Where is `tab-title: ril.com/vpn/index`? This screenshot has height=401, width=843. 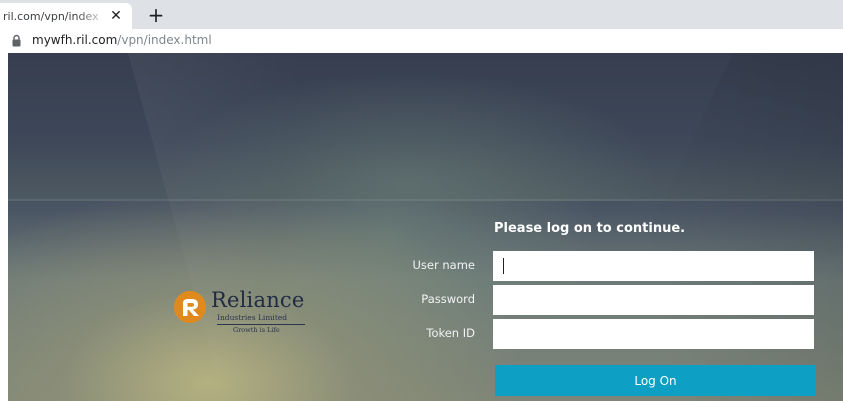 tab-title: ril.com/vpn/index is located at coordinates (51, 16).